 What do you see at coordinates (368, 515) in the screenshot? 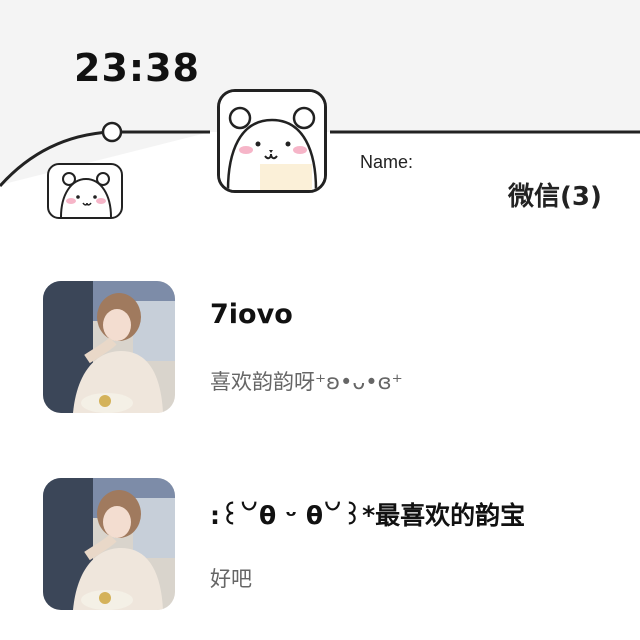
I see `contact-name: :꒰꒡θ ᵕ θ꒡꒱*最喜欢的韵宝` at bounding box center [368, 515].